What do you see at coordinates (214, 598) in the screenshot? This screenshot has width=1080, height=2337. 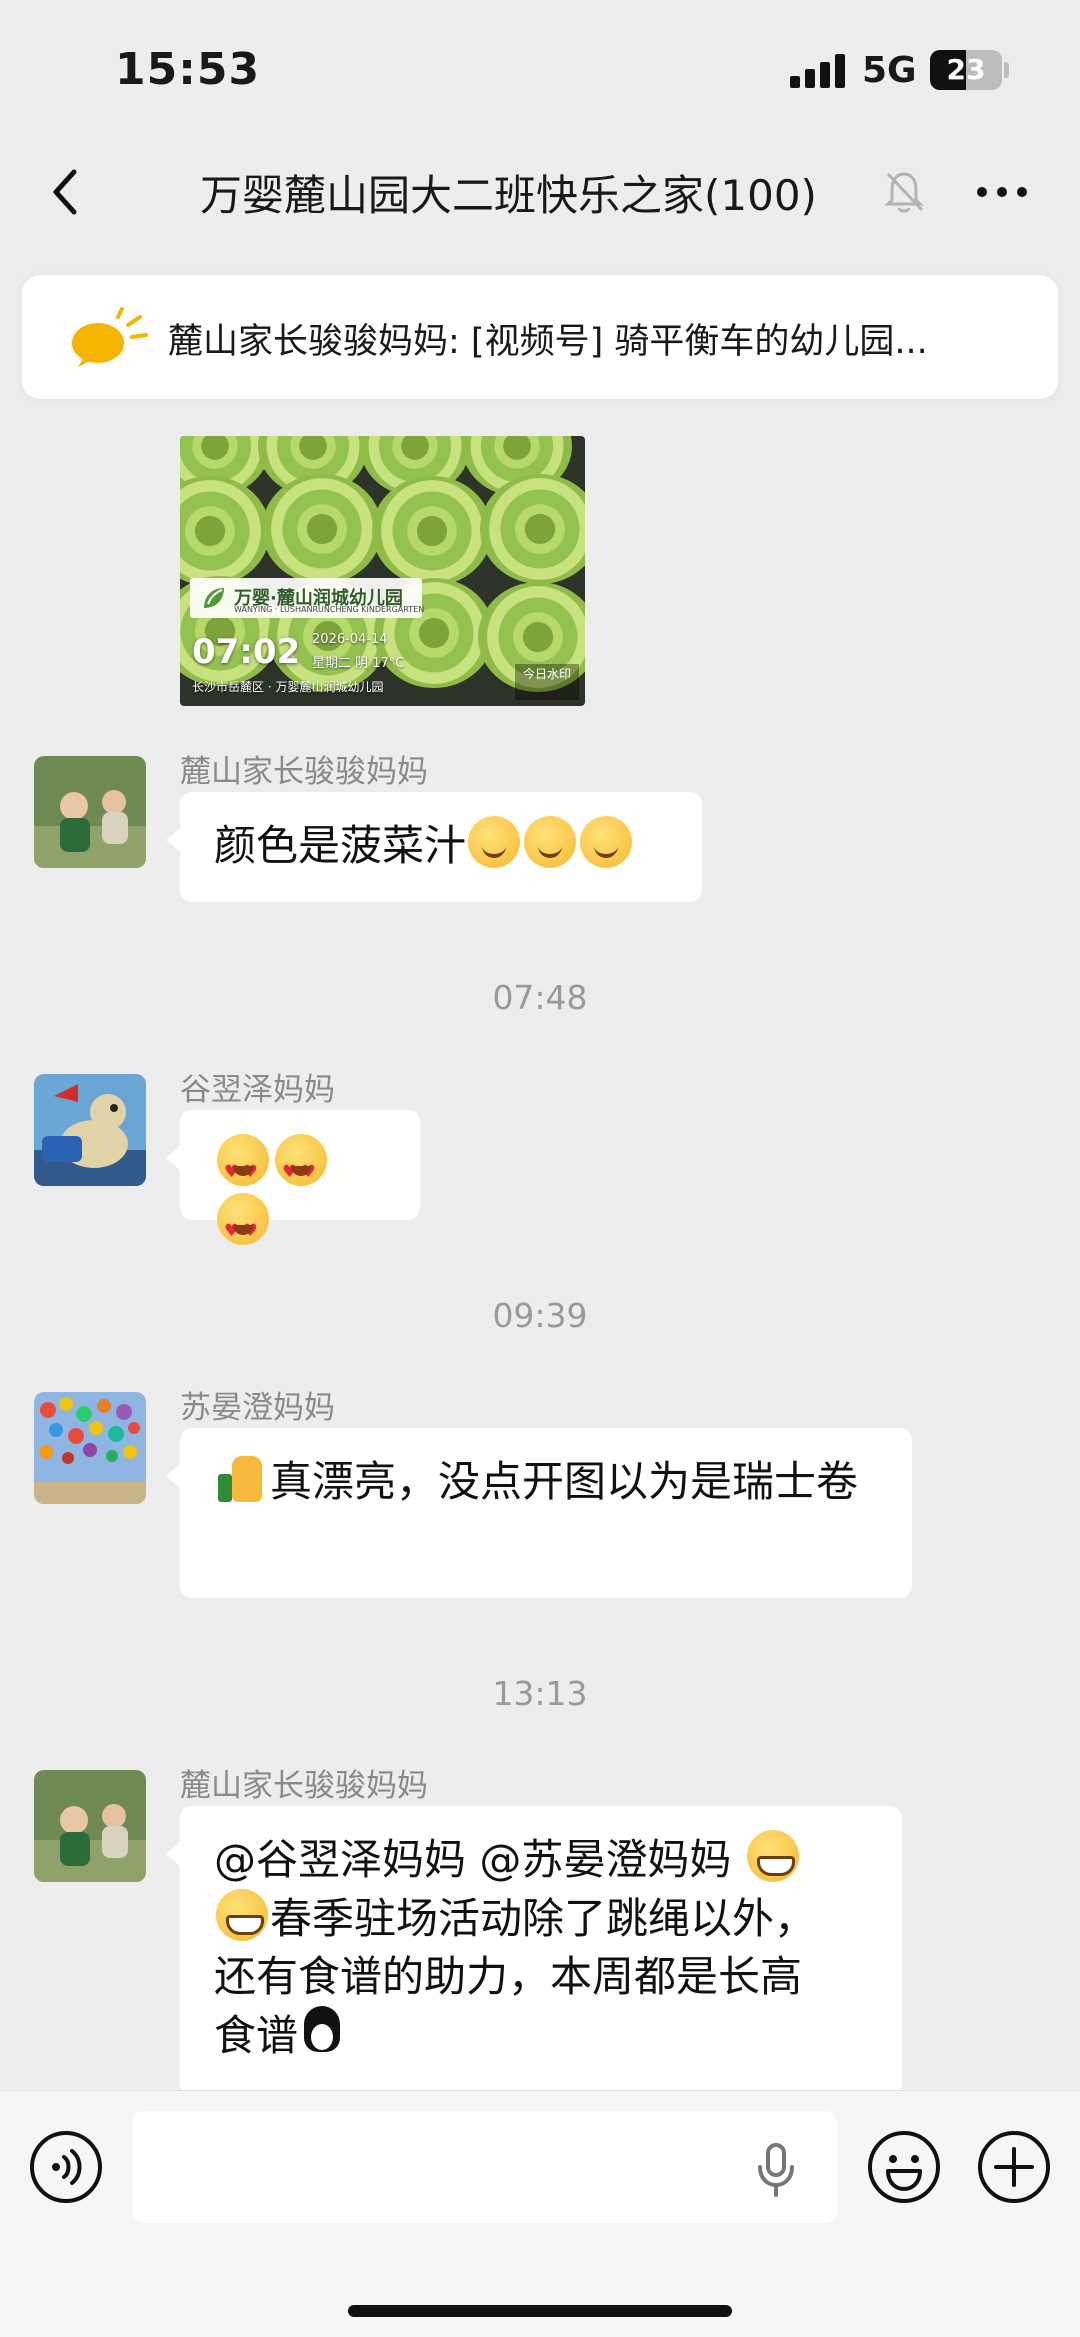 I see `kindergarten-logo-icon` at bounding box center [214, 598].